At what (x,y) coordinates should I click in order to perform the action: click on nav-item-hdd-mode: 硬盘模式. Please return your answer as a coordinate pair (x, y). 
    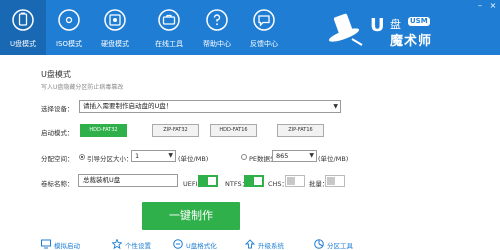
    Looking at the image, I should click on (115, 27).